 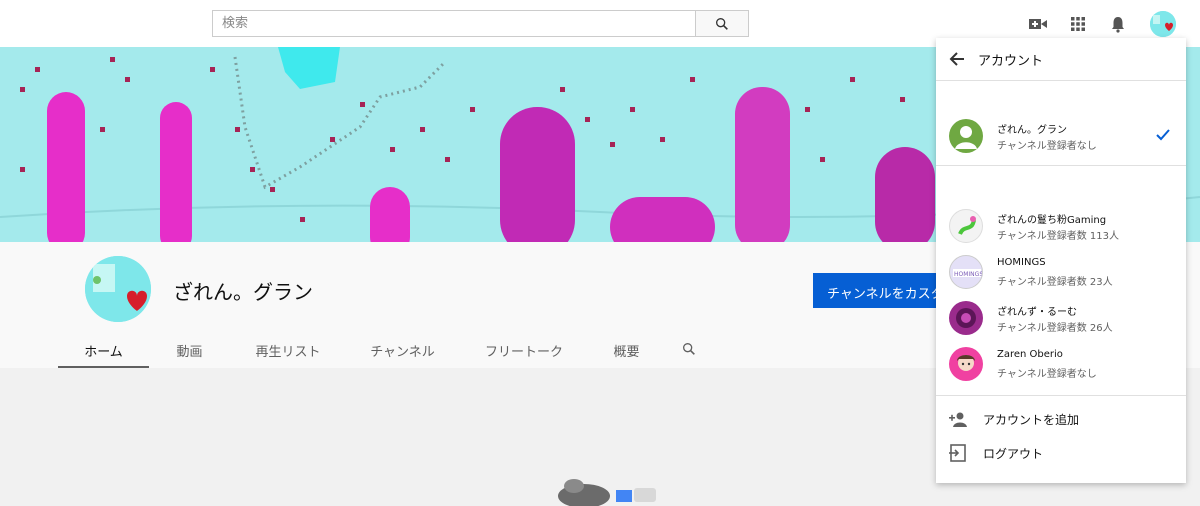 What do you see at coordinates (1055, 328) in the screenshot?
I see `account-subscribers: チャンネル登録者数 26人` at bounding box center [1055, 328].